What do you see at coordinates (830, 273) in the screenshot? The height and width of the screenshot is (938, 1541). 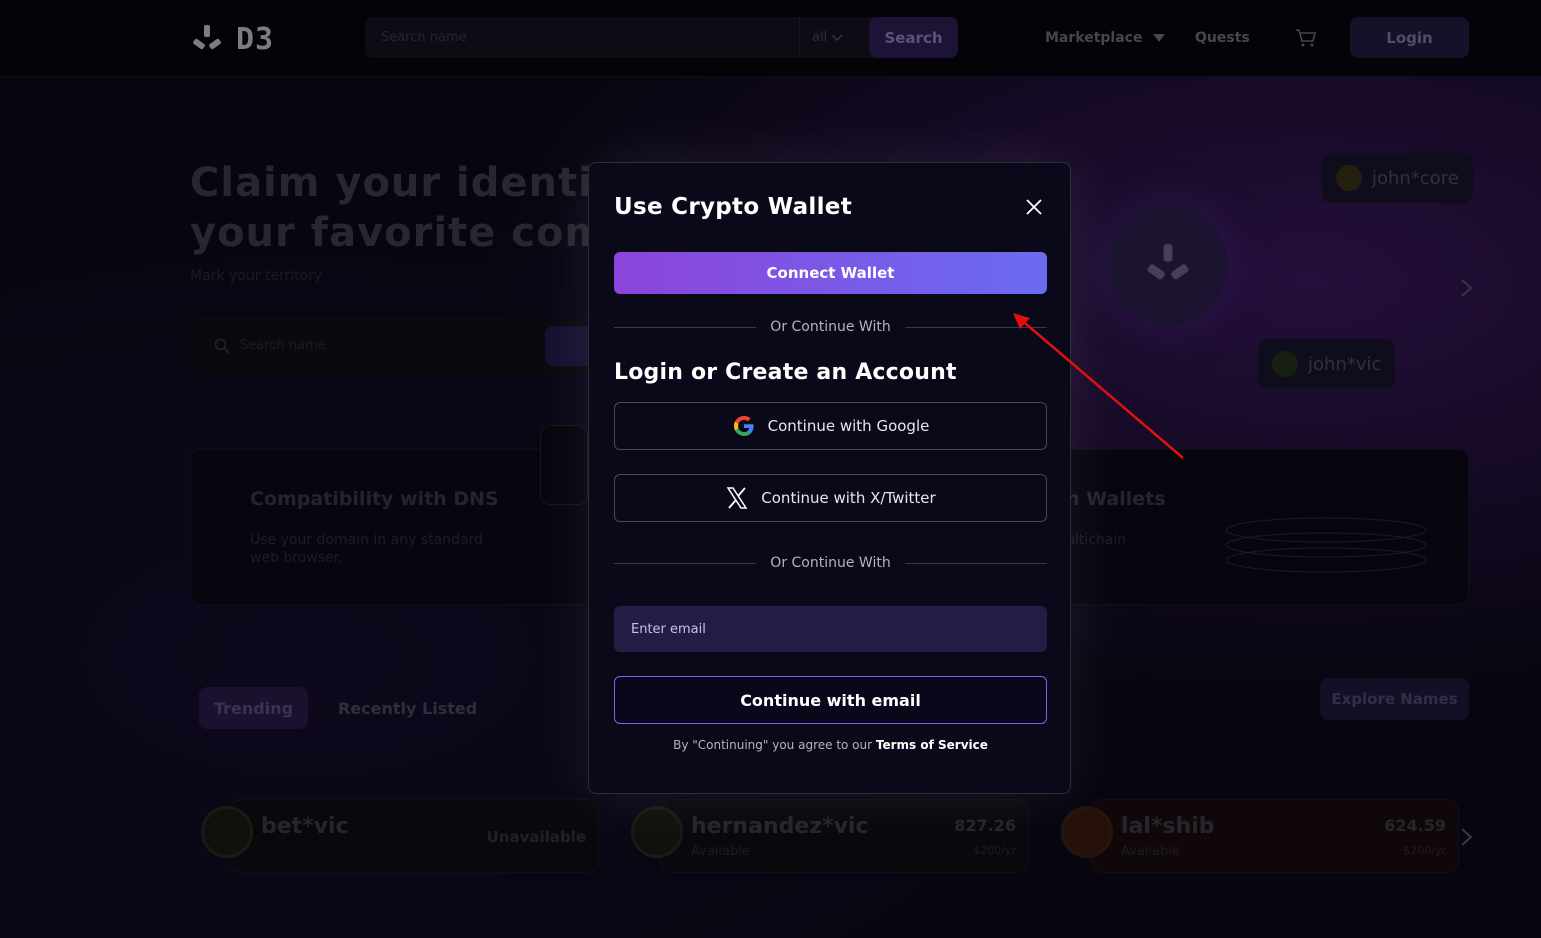 I see `connect-wallet-button: Connect Wallet` at bounding box center [830, 273].